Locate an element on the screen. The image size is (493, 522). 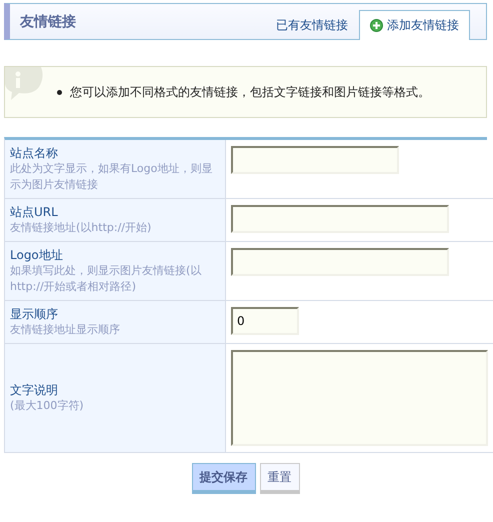
field-label: 显示顺序 is located at coordinates (34, 314).